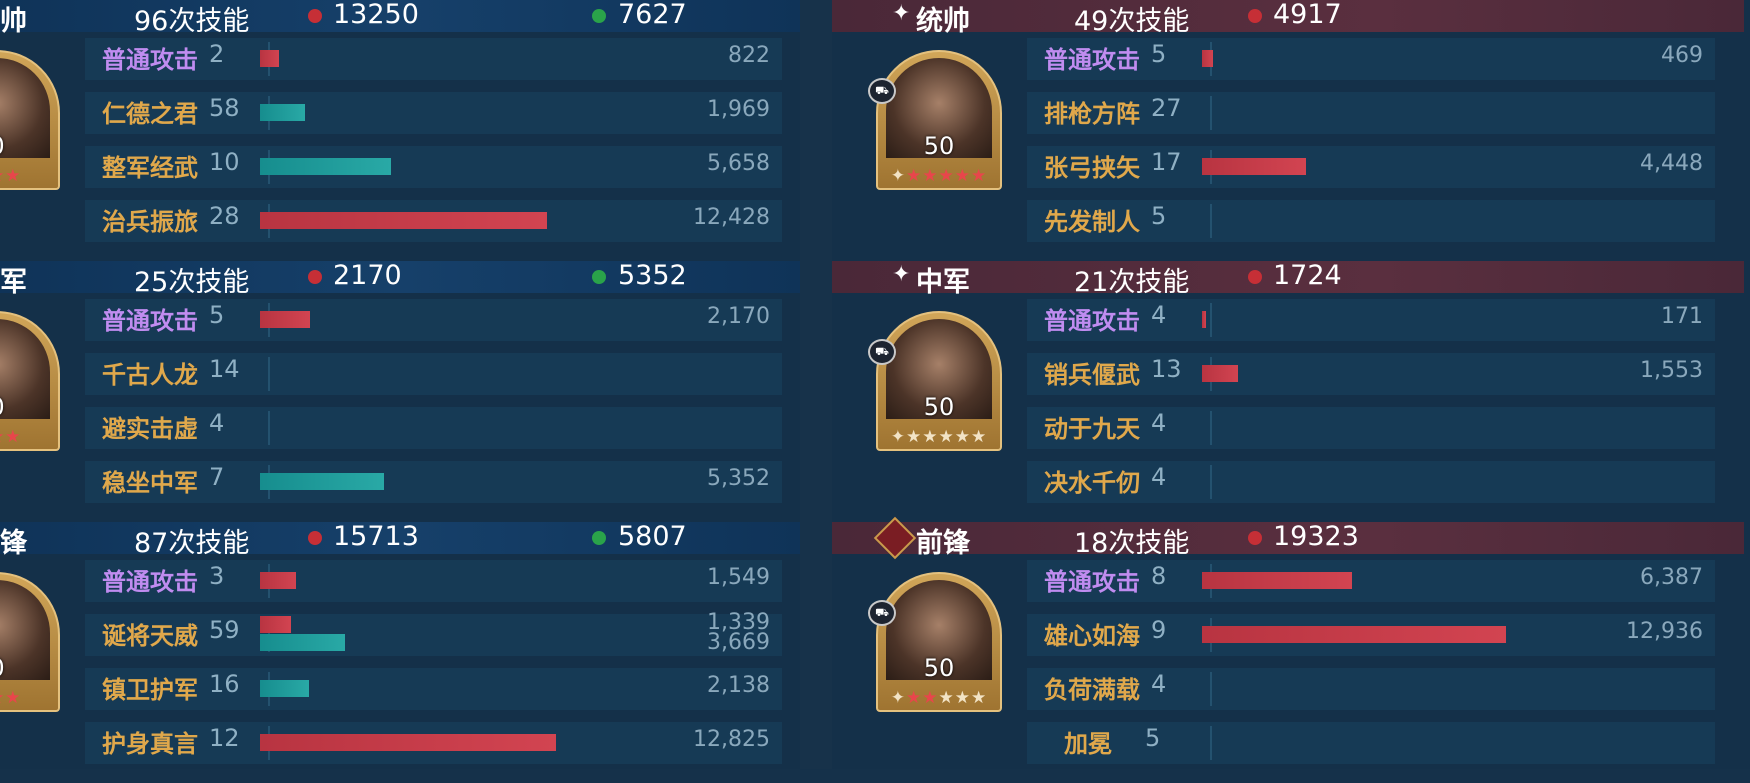 Image resolution: width=1750 pixels, height=783 pixels. I want to click on skill-row: 整军经武 10 5,658, so click(433, 167).